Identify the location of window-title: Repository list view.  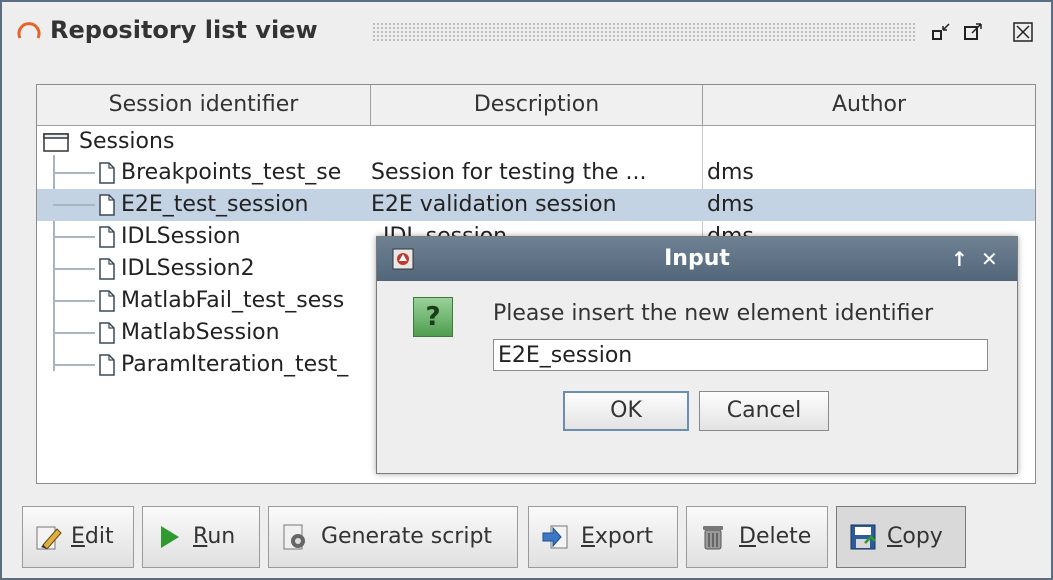
(184, 30).